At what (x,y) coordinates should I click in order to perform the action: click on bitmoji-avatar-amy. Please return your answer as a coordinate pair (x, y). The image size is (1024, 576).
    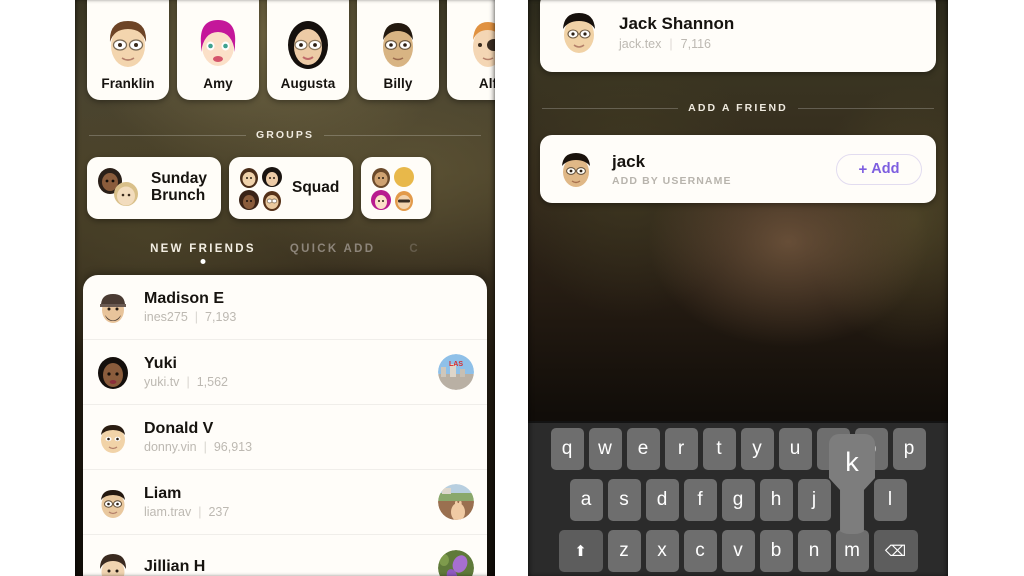
    Looking at the image, I should click on (218, 43).